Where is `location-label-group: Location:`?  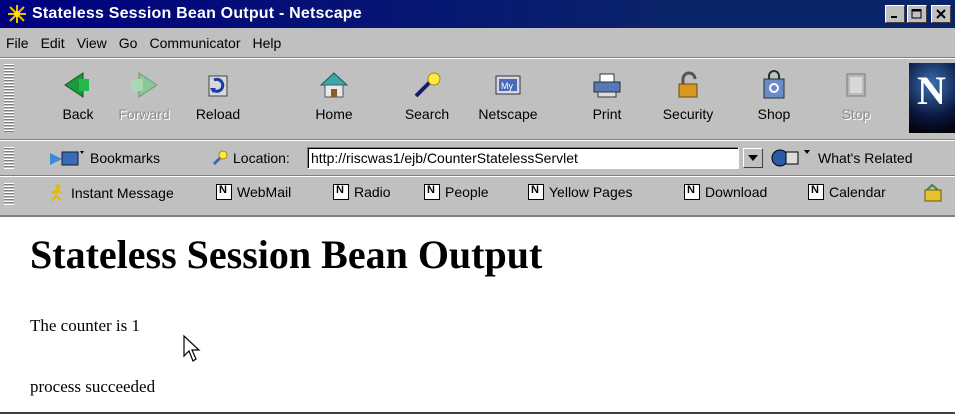 location-label-group: Location: is located at coordinates (250, 158).